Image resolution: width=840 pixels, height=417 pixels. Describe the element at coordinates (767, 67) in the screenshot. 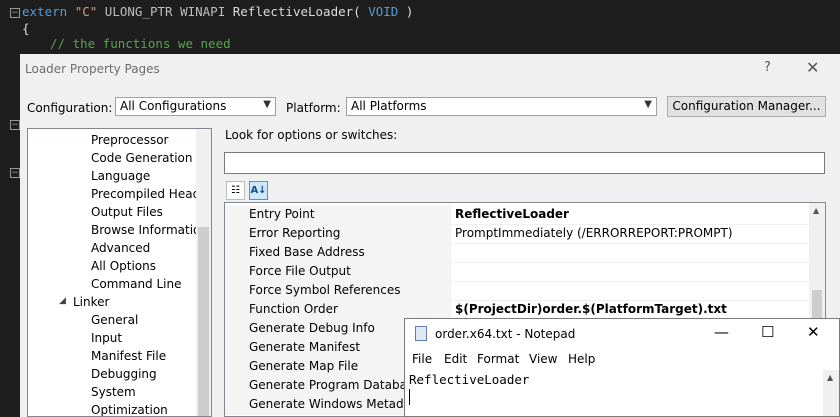

I see `help-icon: ?` at that location.